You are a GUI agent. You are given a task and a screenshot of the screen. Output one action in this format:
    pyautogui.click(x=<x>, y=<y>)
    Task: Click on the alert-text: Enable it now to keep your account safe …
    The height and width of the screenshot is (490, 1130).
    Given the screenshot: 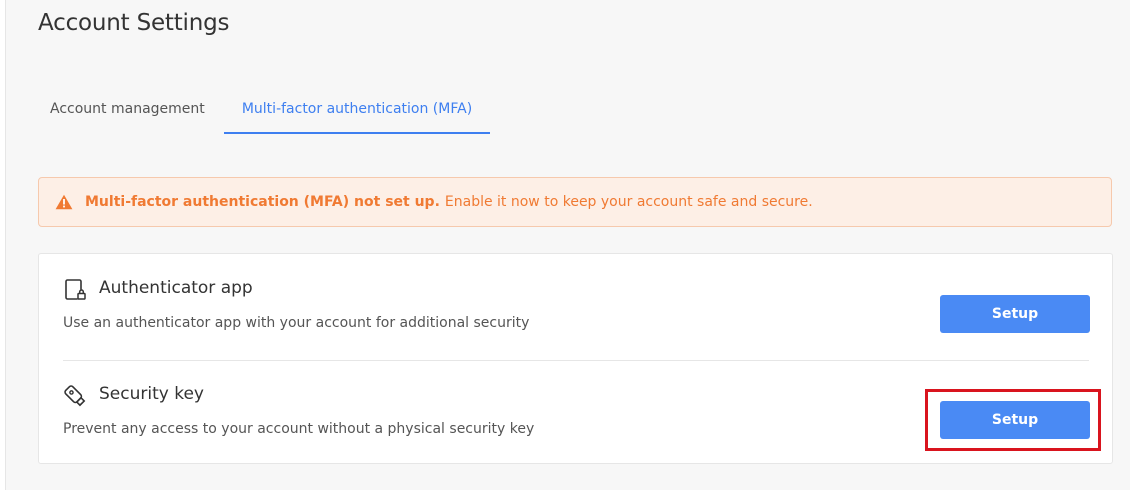 What is the action you would take?
    pyautogui.click(x=628, y=202)
    